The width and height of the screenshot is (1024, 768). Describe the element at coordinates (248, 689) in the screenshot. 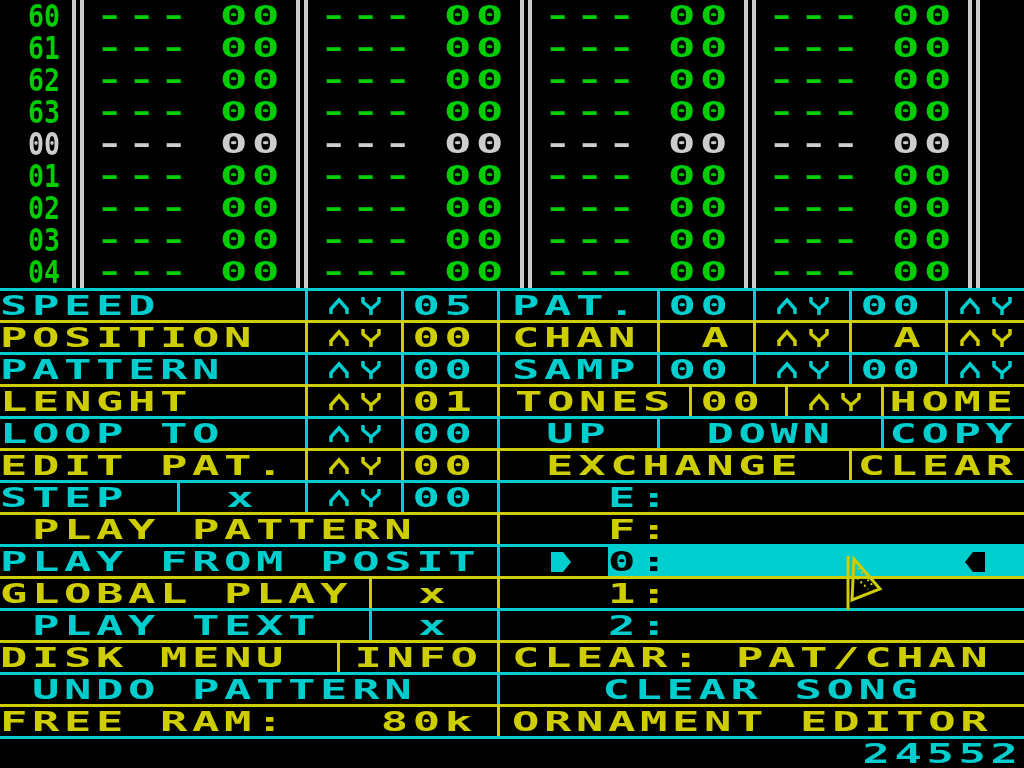

I see `menu-button: UNDO PATTERN` at that location.